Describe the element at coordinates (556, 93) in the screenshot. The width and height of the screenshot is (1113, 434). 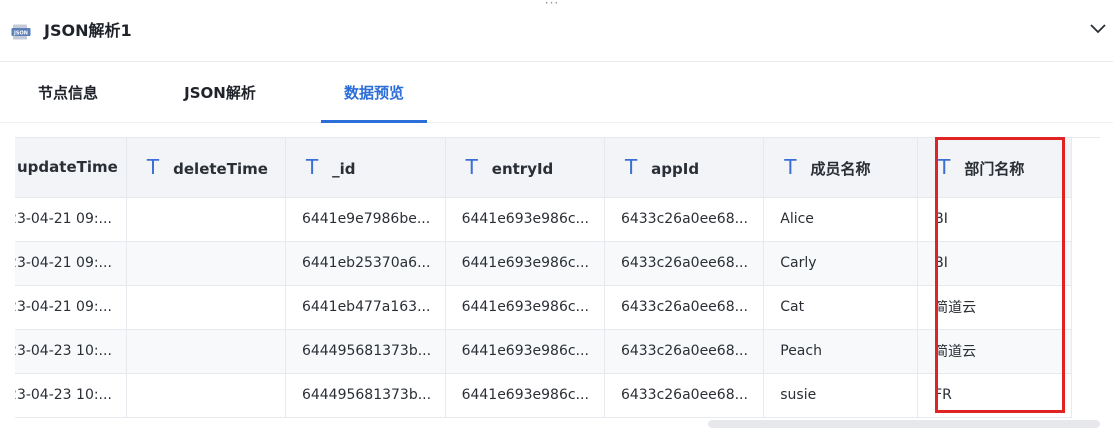
I see `tab-bar: 节点信息 JSON解析 数据预览` at that location.